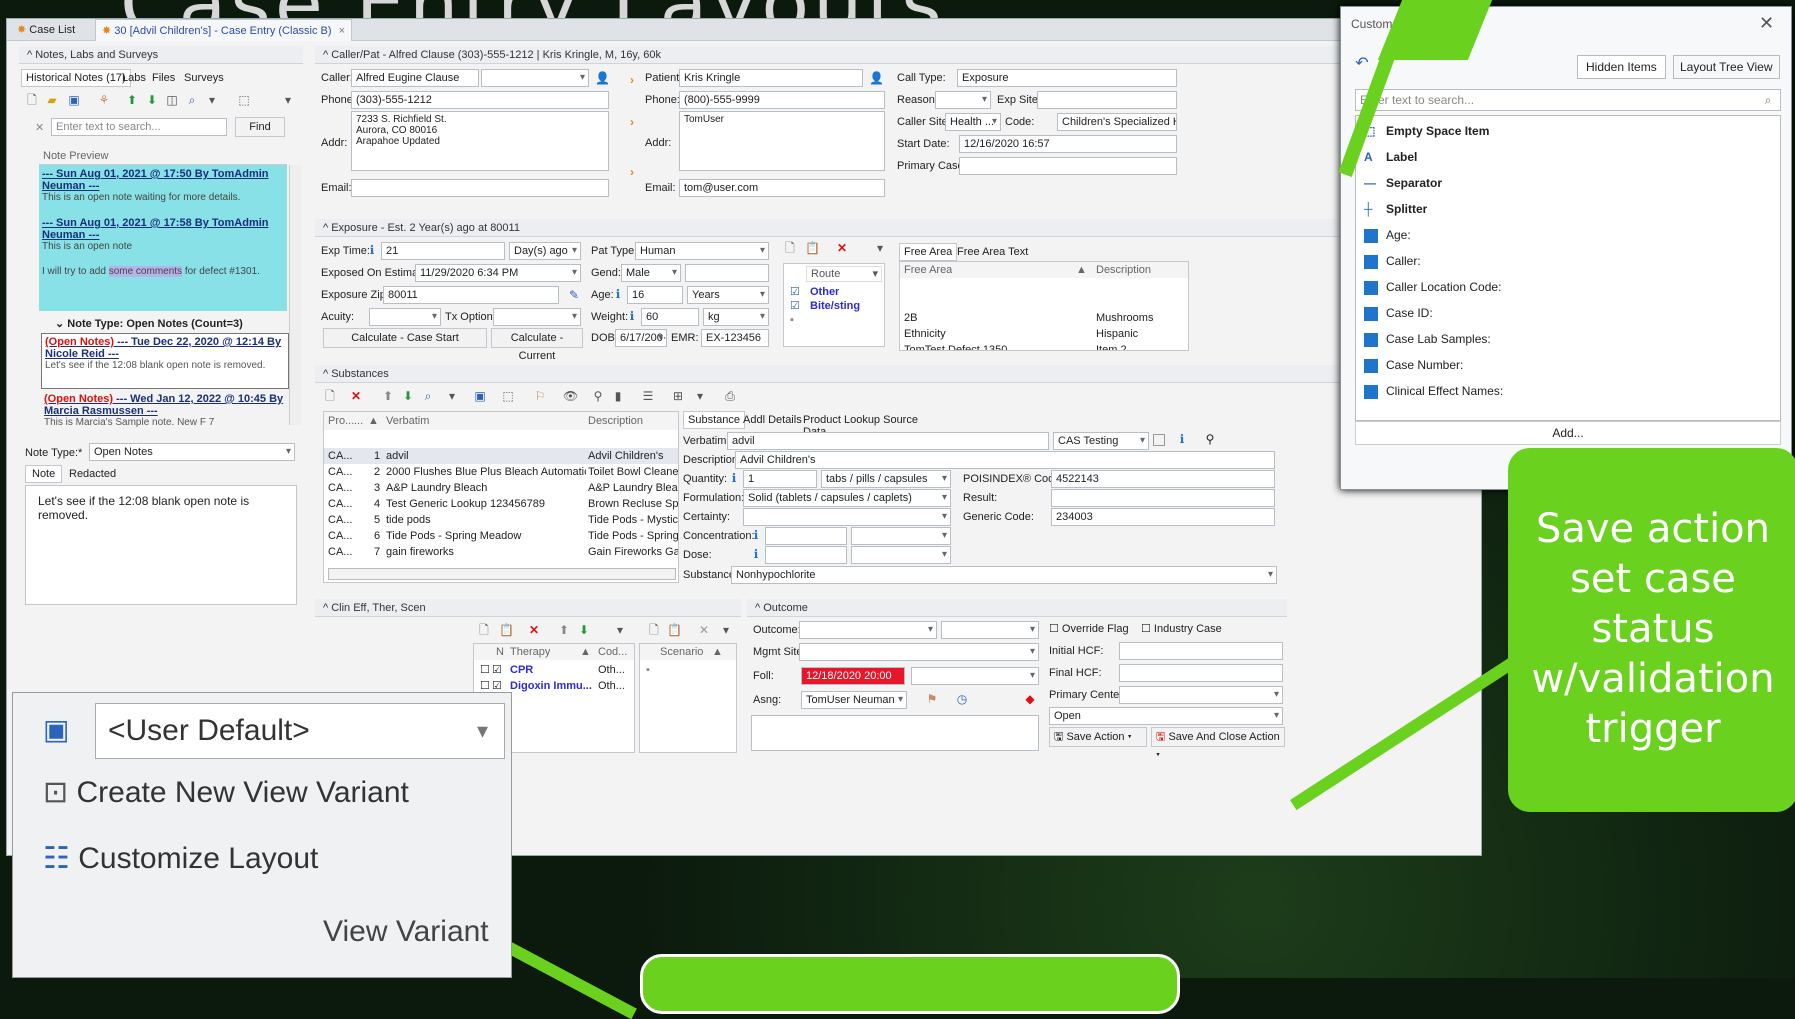  What do you see at coordinates (648, 396) in the screenshot?
I see `list-icon: ☰` at bounding box center [648, 396].